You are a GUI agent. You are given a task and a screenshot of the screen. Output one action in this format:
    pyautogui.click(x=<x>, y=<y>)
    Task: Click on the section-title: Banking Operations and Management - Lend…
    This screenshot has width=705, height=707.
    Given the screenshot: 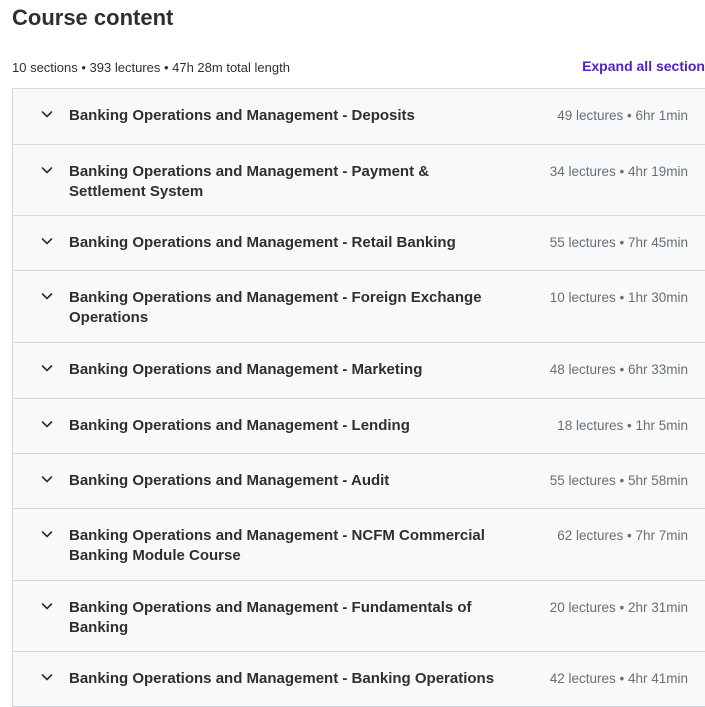 What is the action you would take?
    pyautogui.click(x=239, y=425)
    